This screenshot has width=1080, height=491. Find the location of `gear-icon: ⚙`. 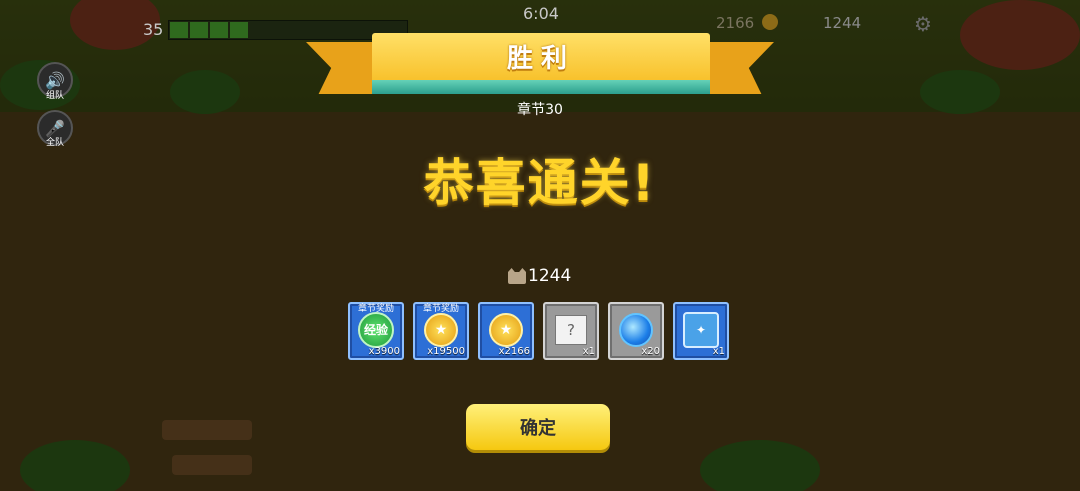

gear-icon: ⚙ is located at coordinates (923, 24).